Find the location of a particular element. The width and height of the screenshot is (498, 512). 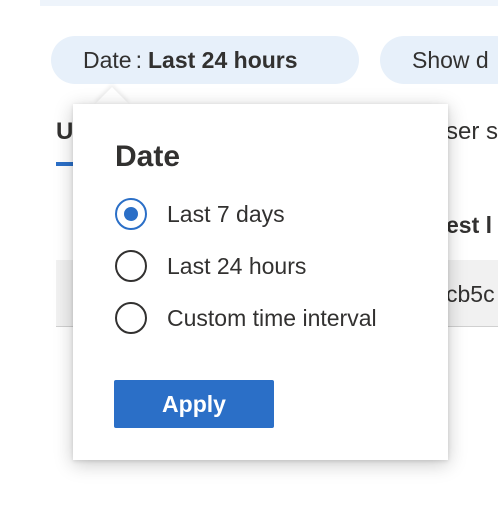

show-filter-pill: Show d is located at coordinates (439, 60).